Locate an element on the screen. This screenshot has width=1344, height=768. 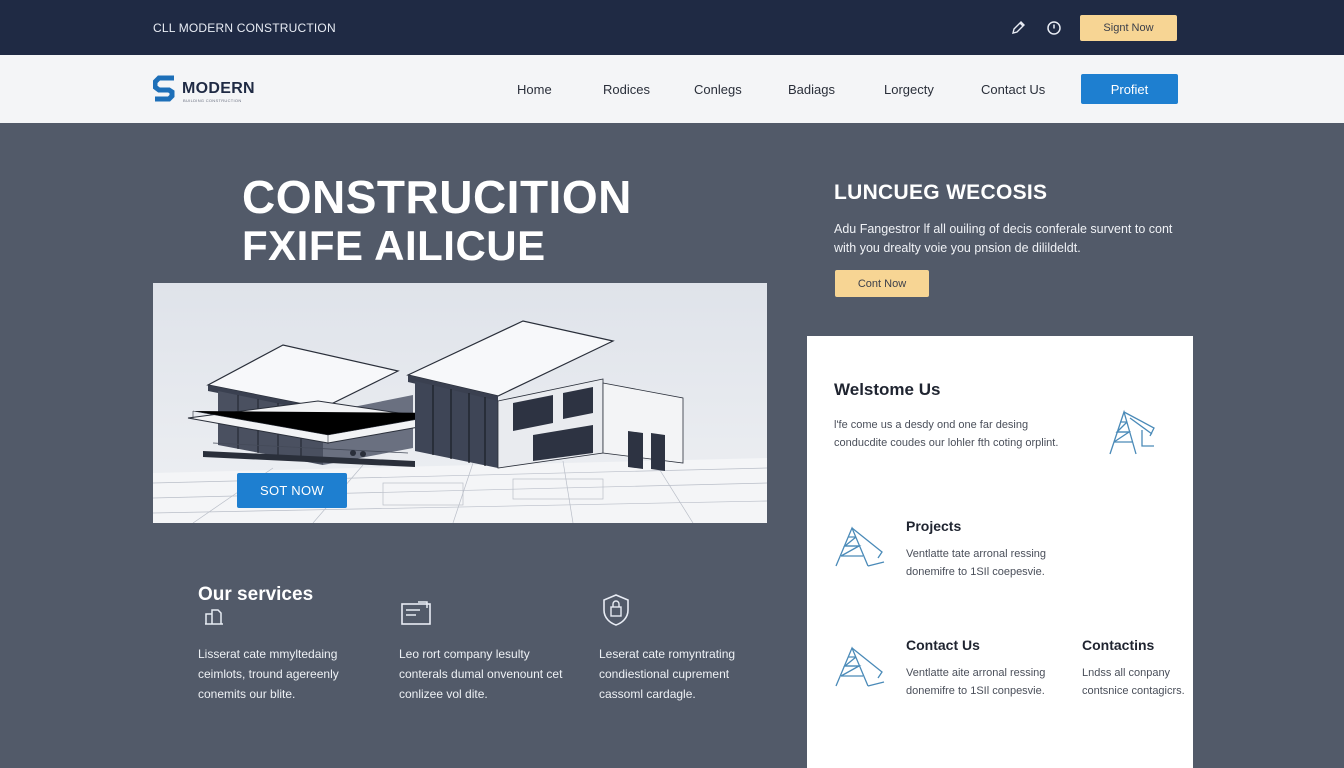
nav-home: Home is located at coordinates (534, 89).